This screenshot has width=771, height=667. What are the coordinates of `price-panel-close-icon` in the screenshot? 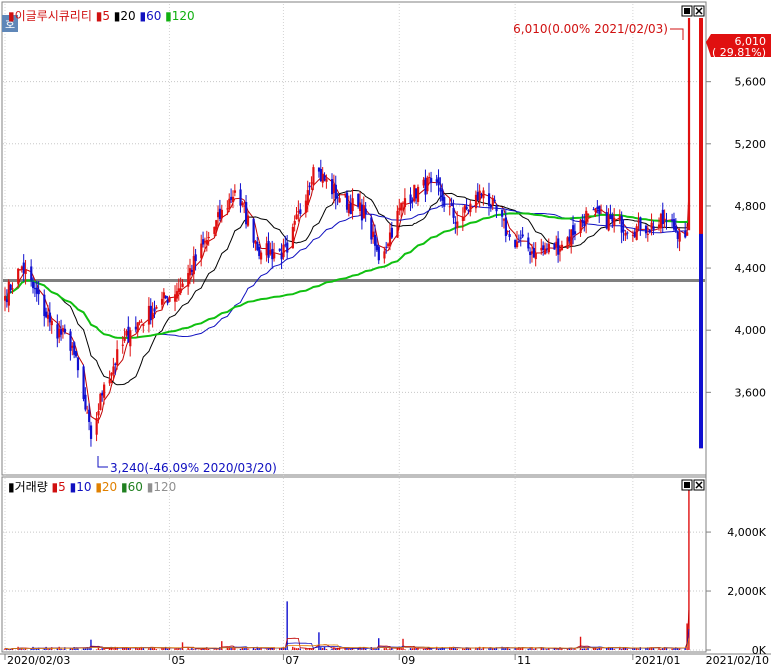 It's located at (699, 11).